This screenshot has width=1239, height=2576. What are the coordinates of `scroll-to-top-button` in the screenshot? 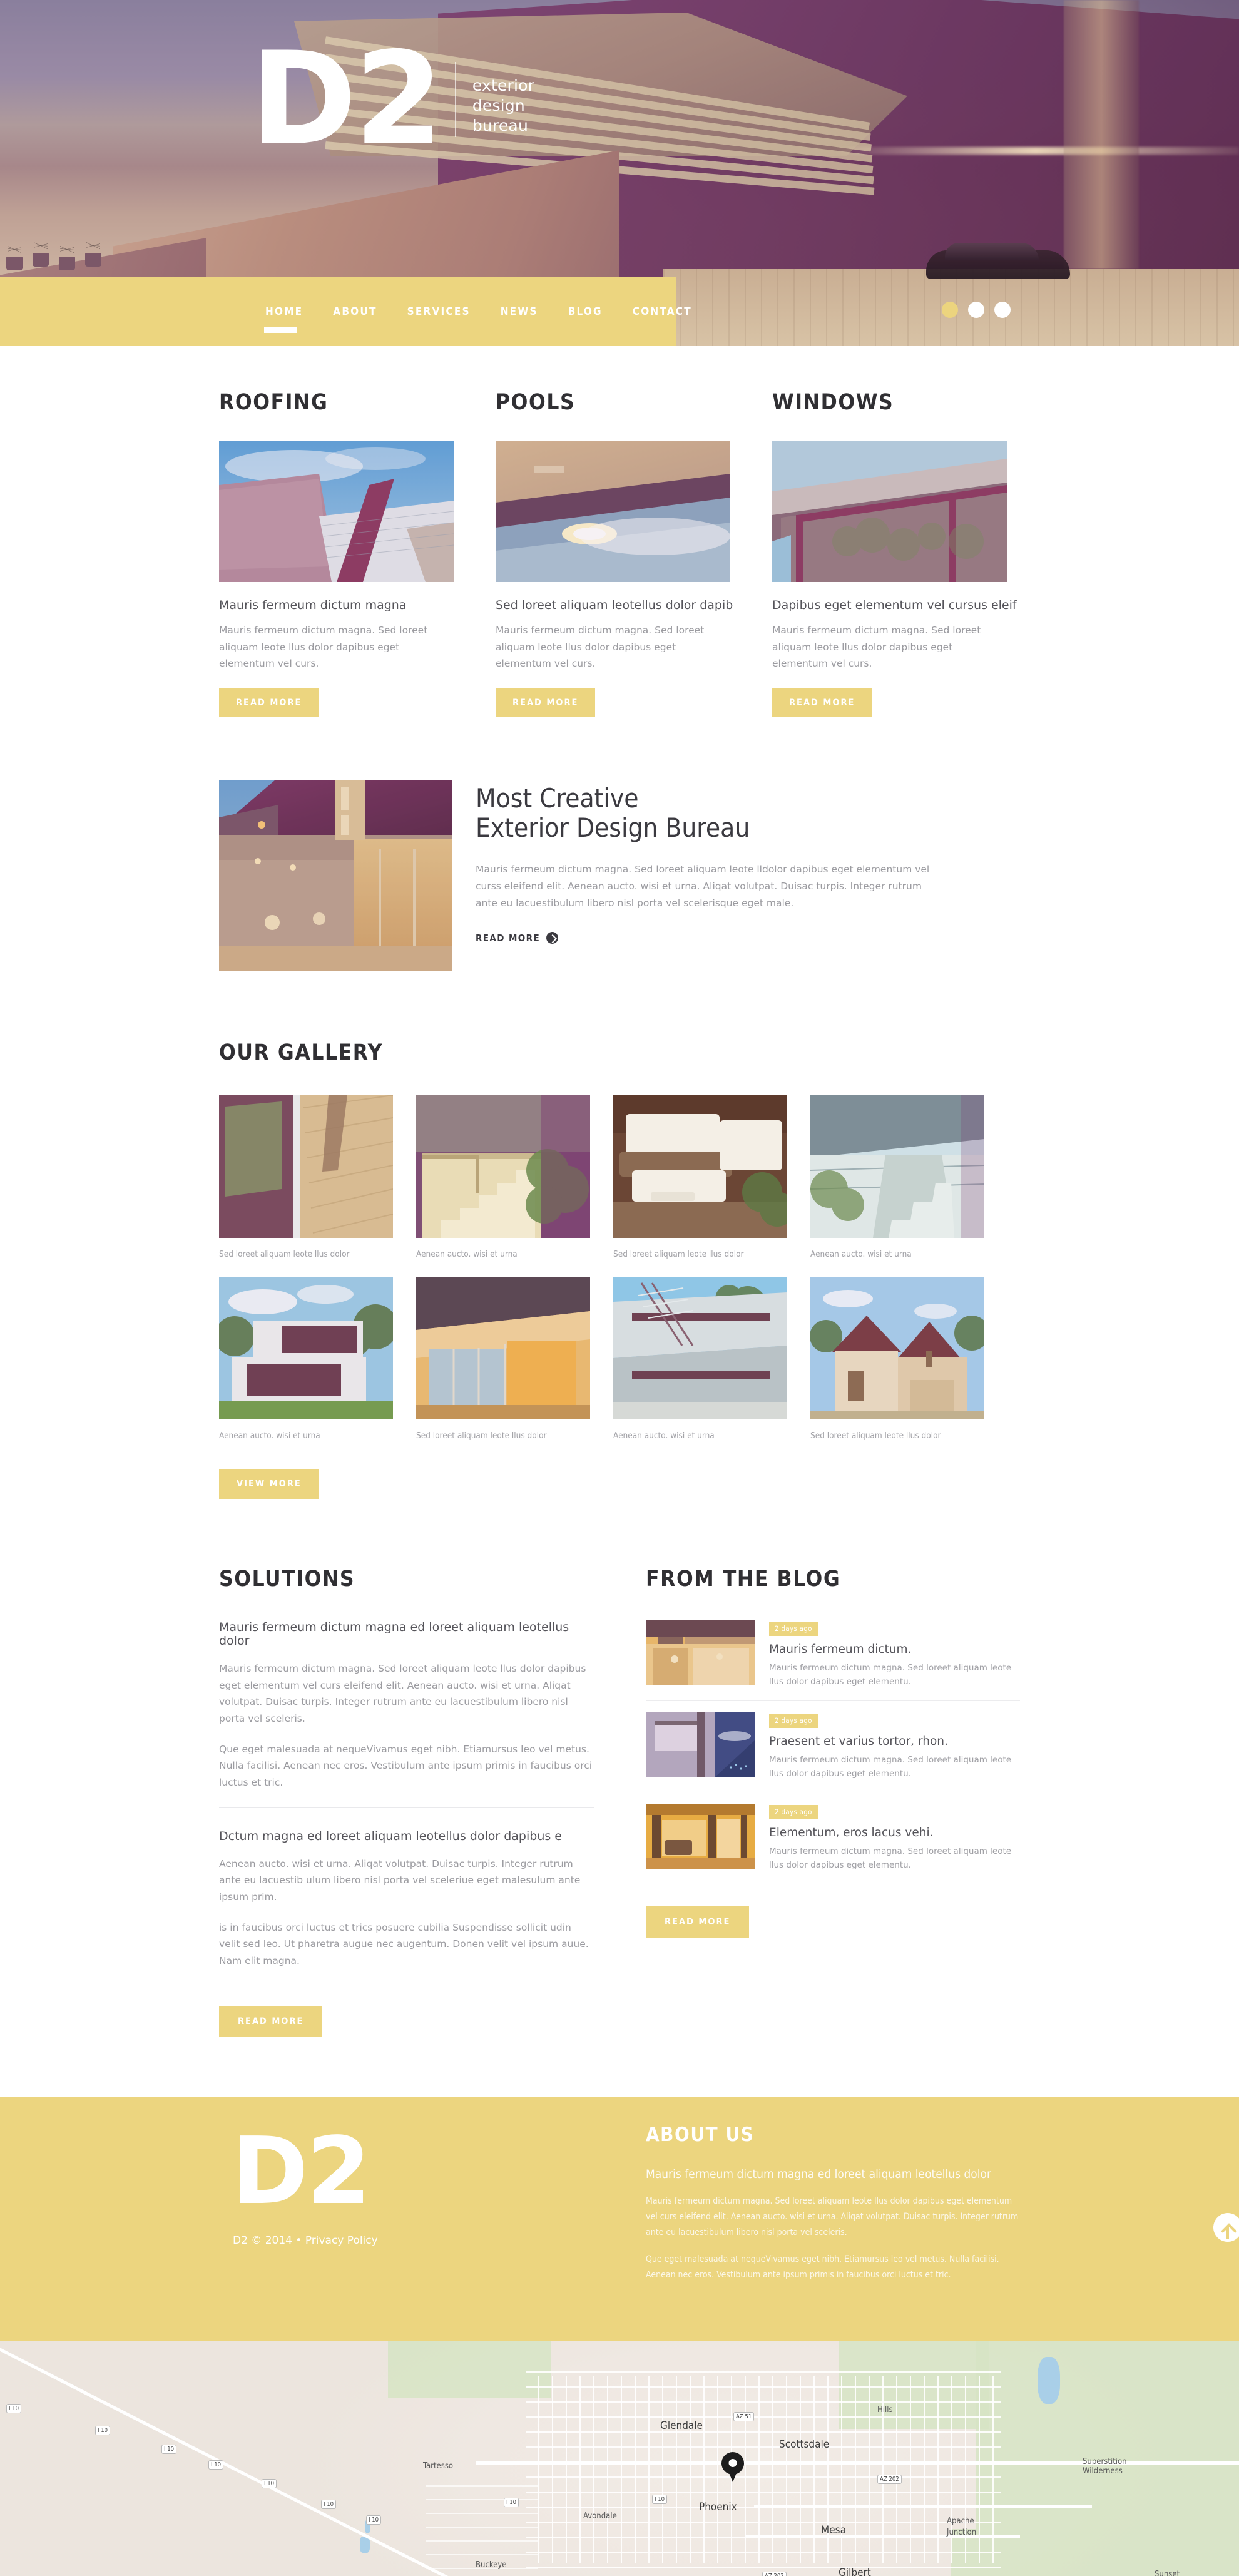 It's located at (1226, 2227).